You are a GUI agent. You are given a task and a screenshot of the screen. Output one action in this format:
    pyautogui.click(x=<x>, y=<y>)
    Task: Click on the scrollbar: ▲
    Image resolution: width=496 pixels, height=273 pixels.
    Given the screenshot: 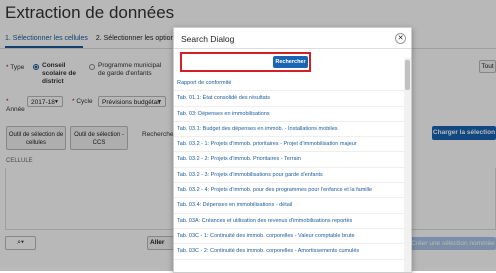 What is the action you would take?
    pyautogui.click(x=407, y=165)
    